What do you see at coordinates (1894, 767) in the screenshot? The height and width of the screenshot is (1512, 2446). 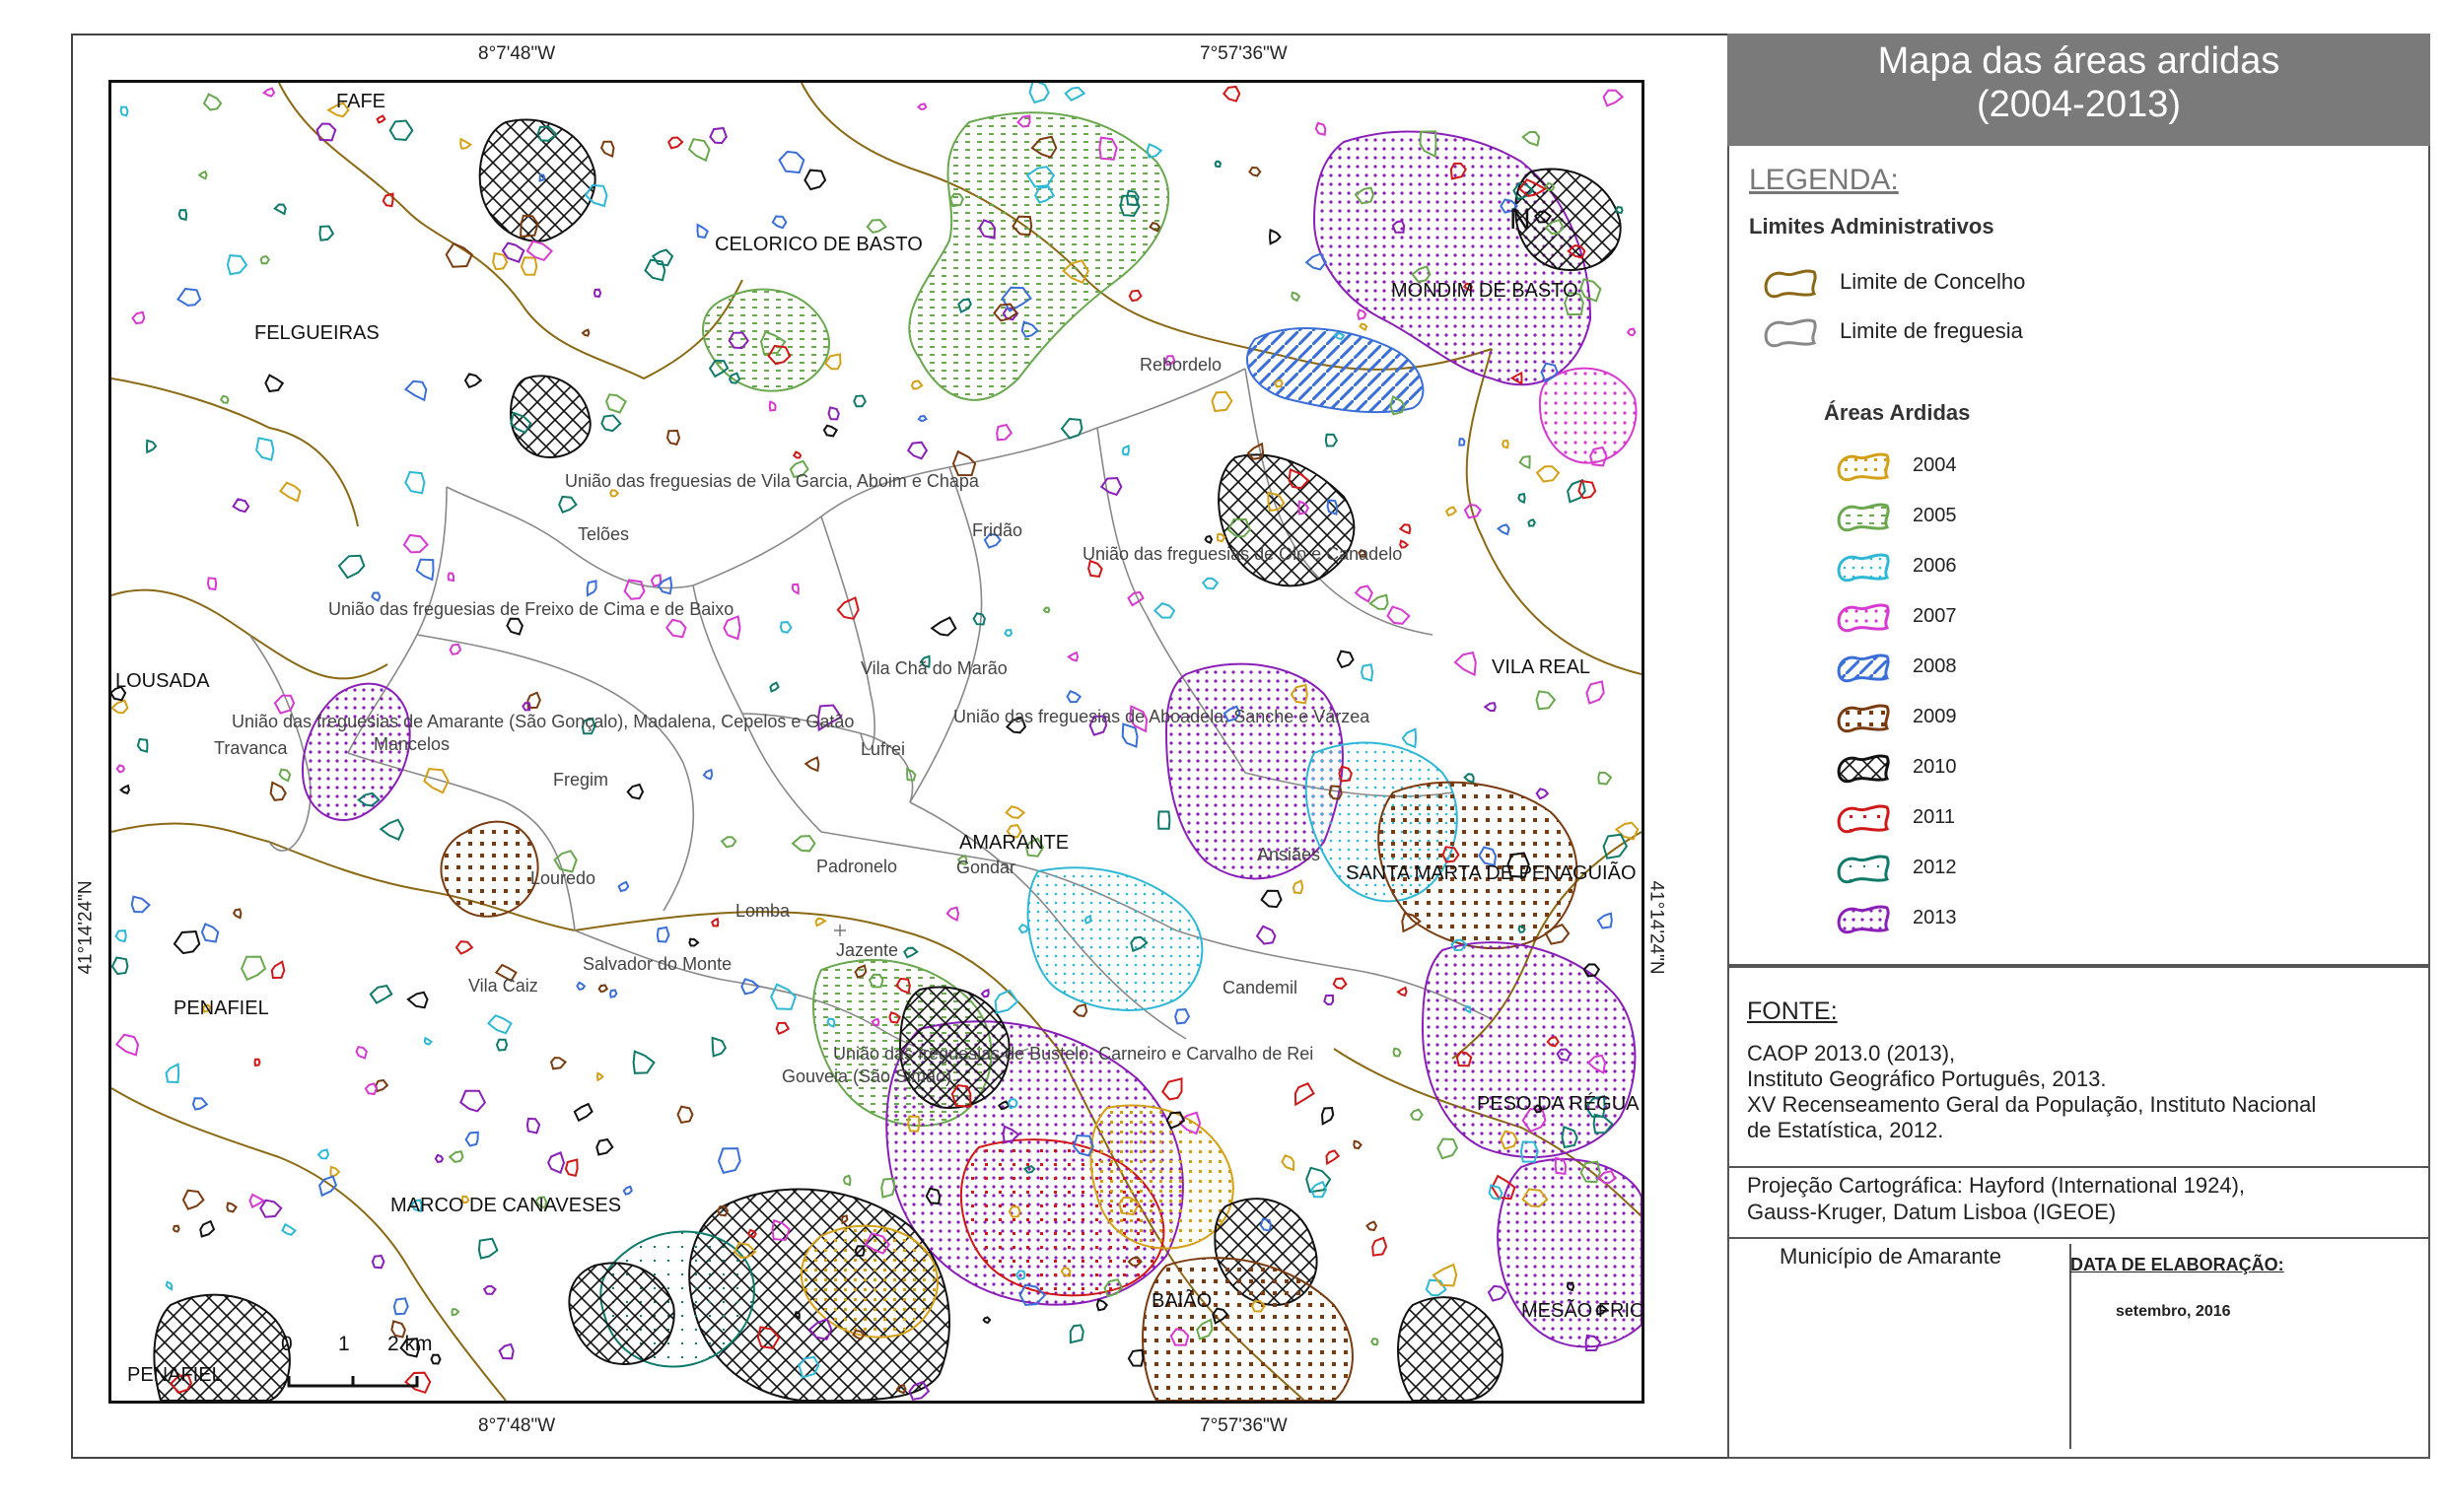 I see `legend-year-2010: 2010` at bounding box center [1894, 767].